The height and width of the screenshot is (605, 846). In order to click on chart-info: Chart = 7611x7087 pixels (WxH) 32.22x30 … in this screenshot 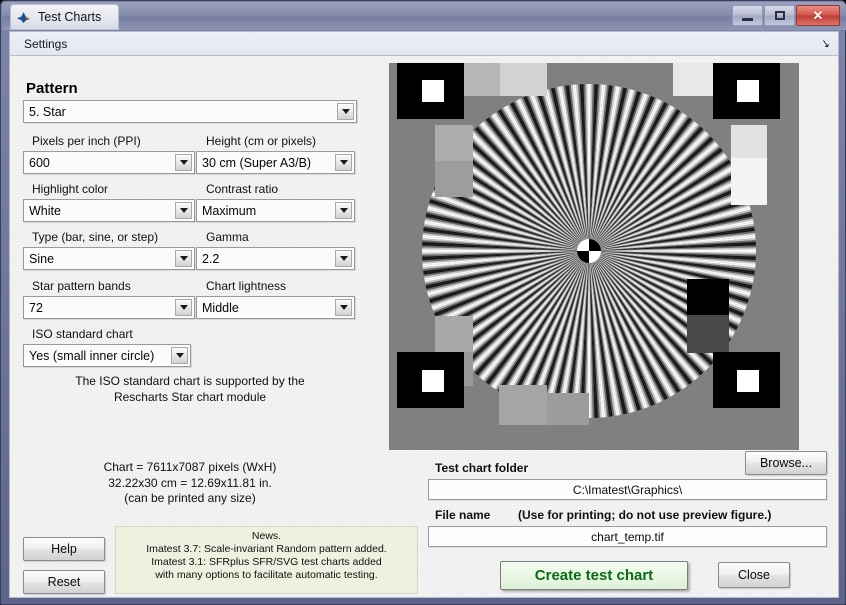, I will do `click(190, 483)`.